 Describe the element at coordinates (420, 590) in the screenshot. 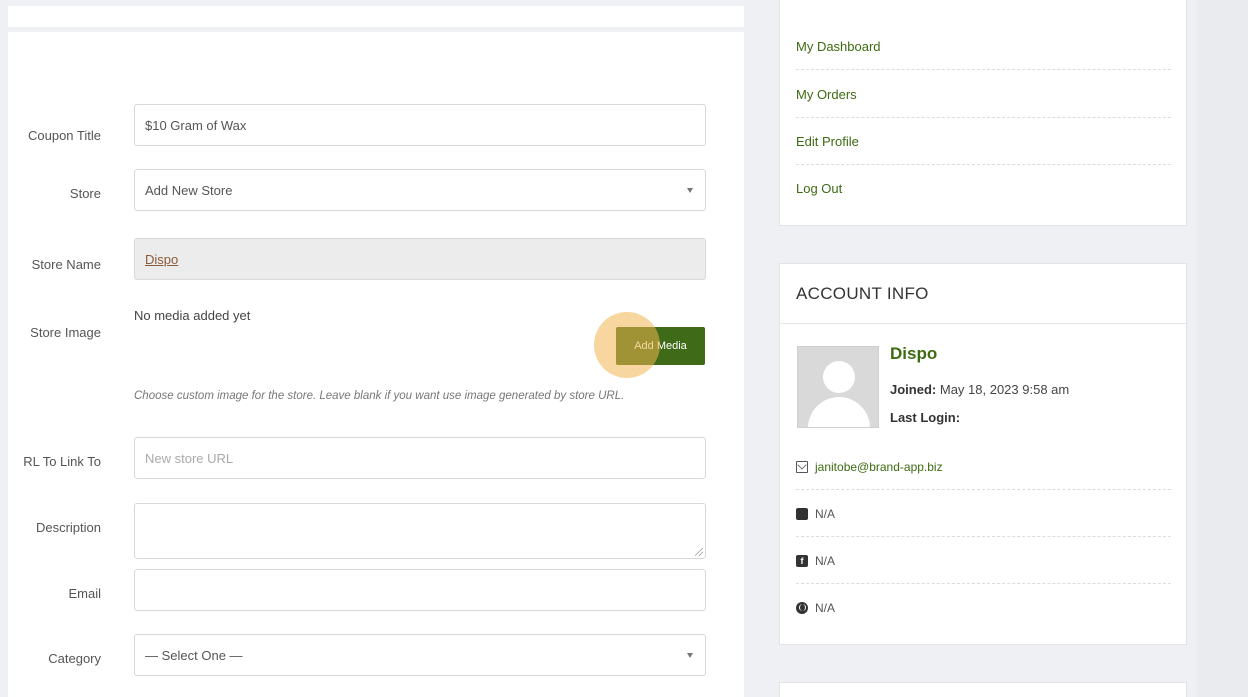

I see `email-input` at that location.